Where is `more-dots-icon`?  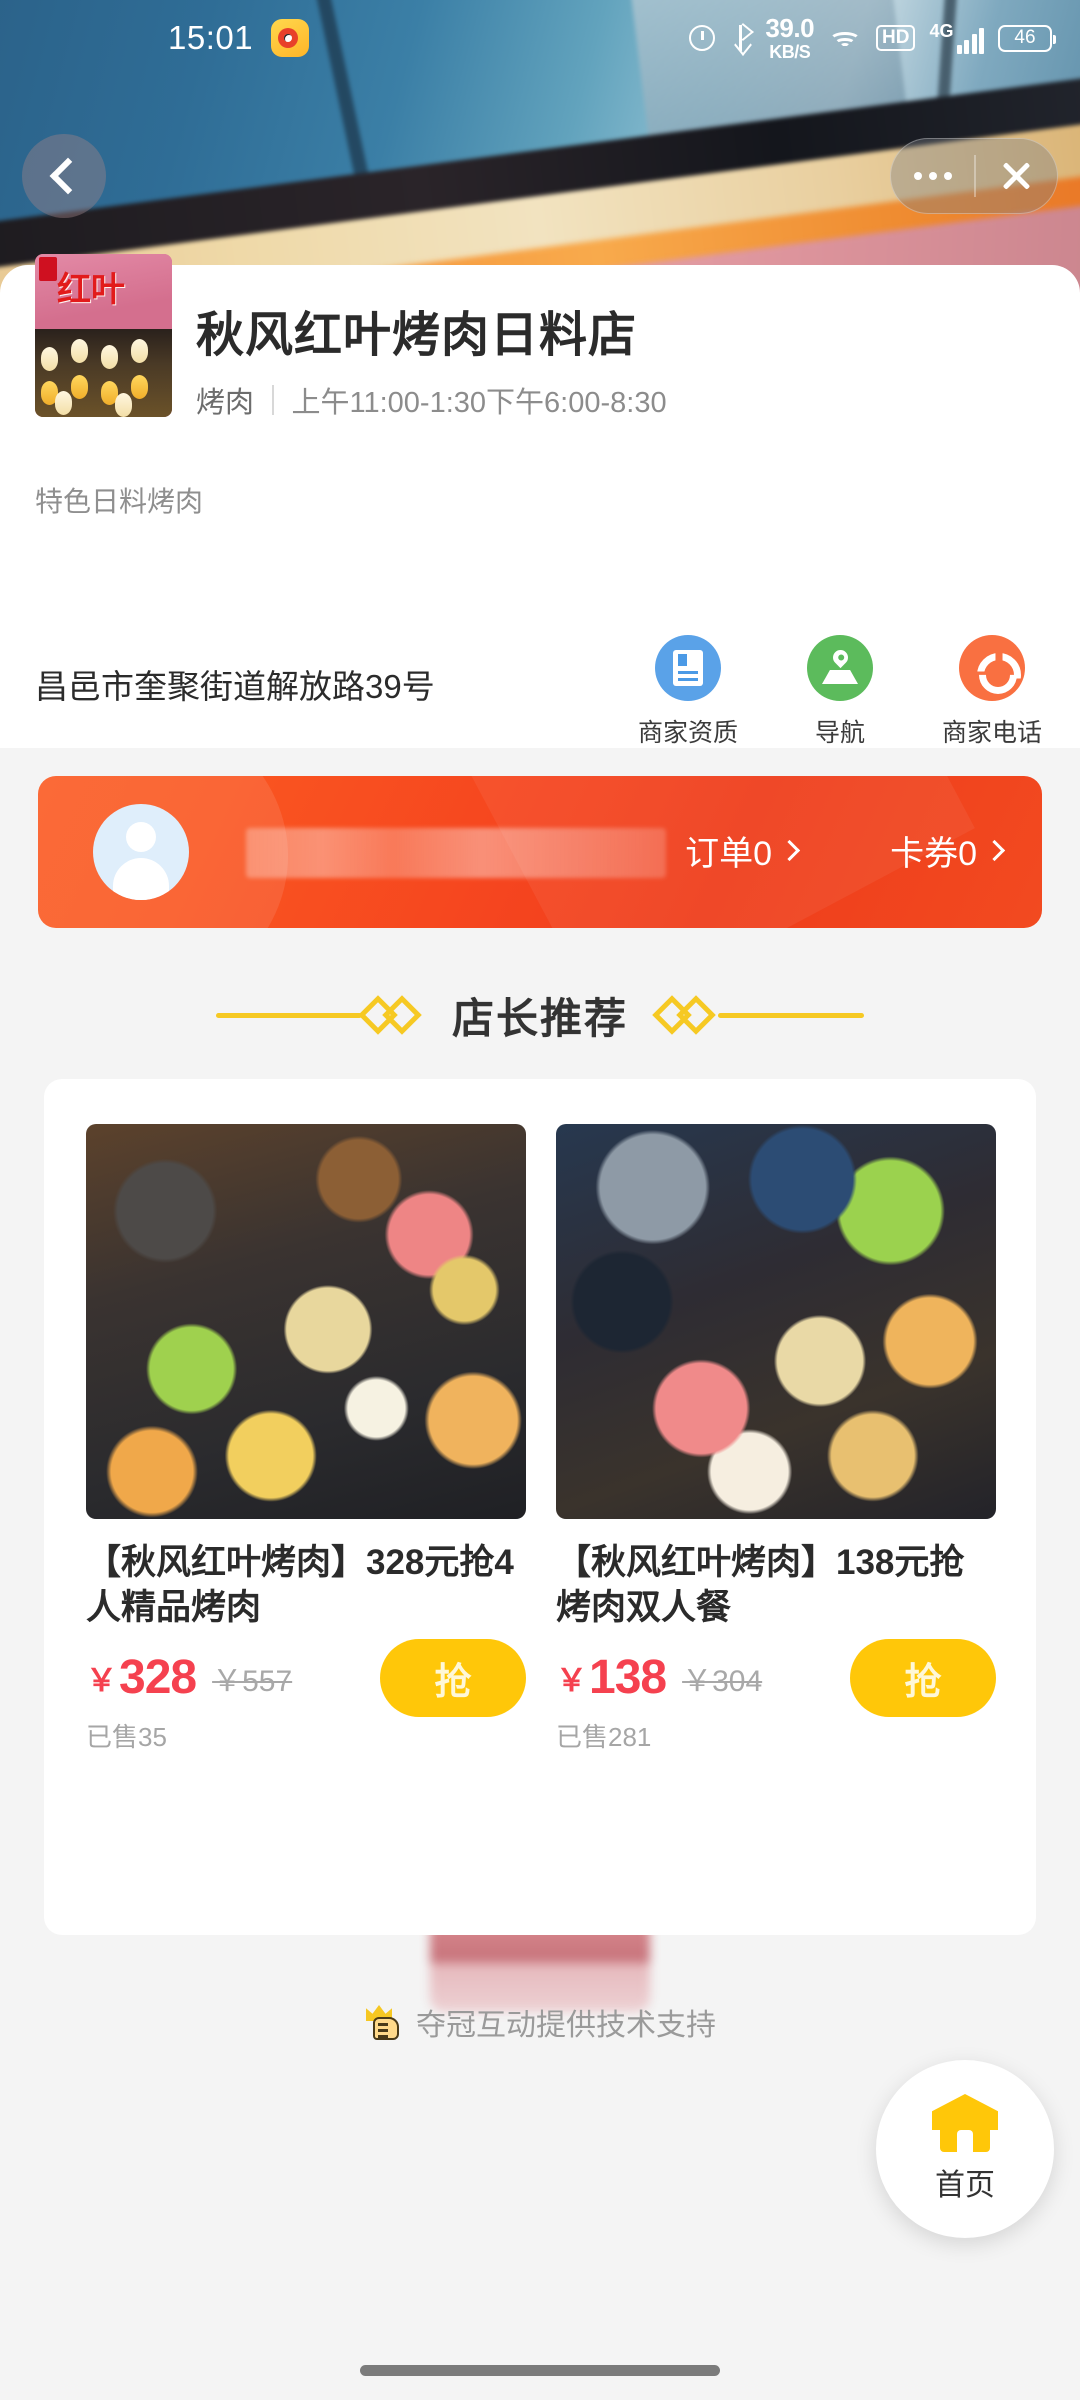 more-dots-icon is located at coordinates (932, 176).